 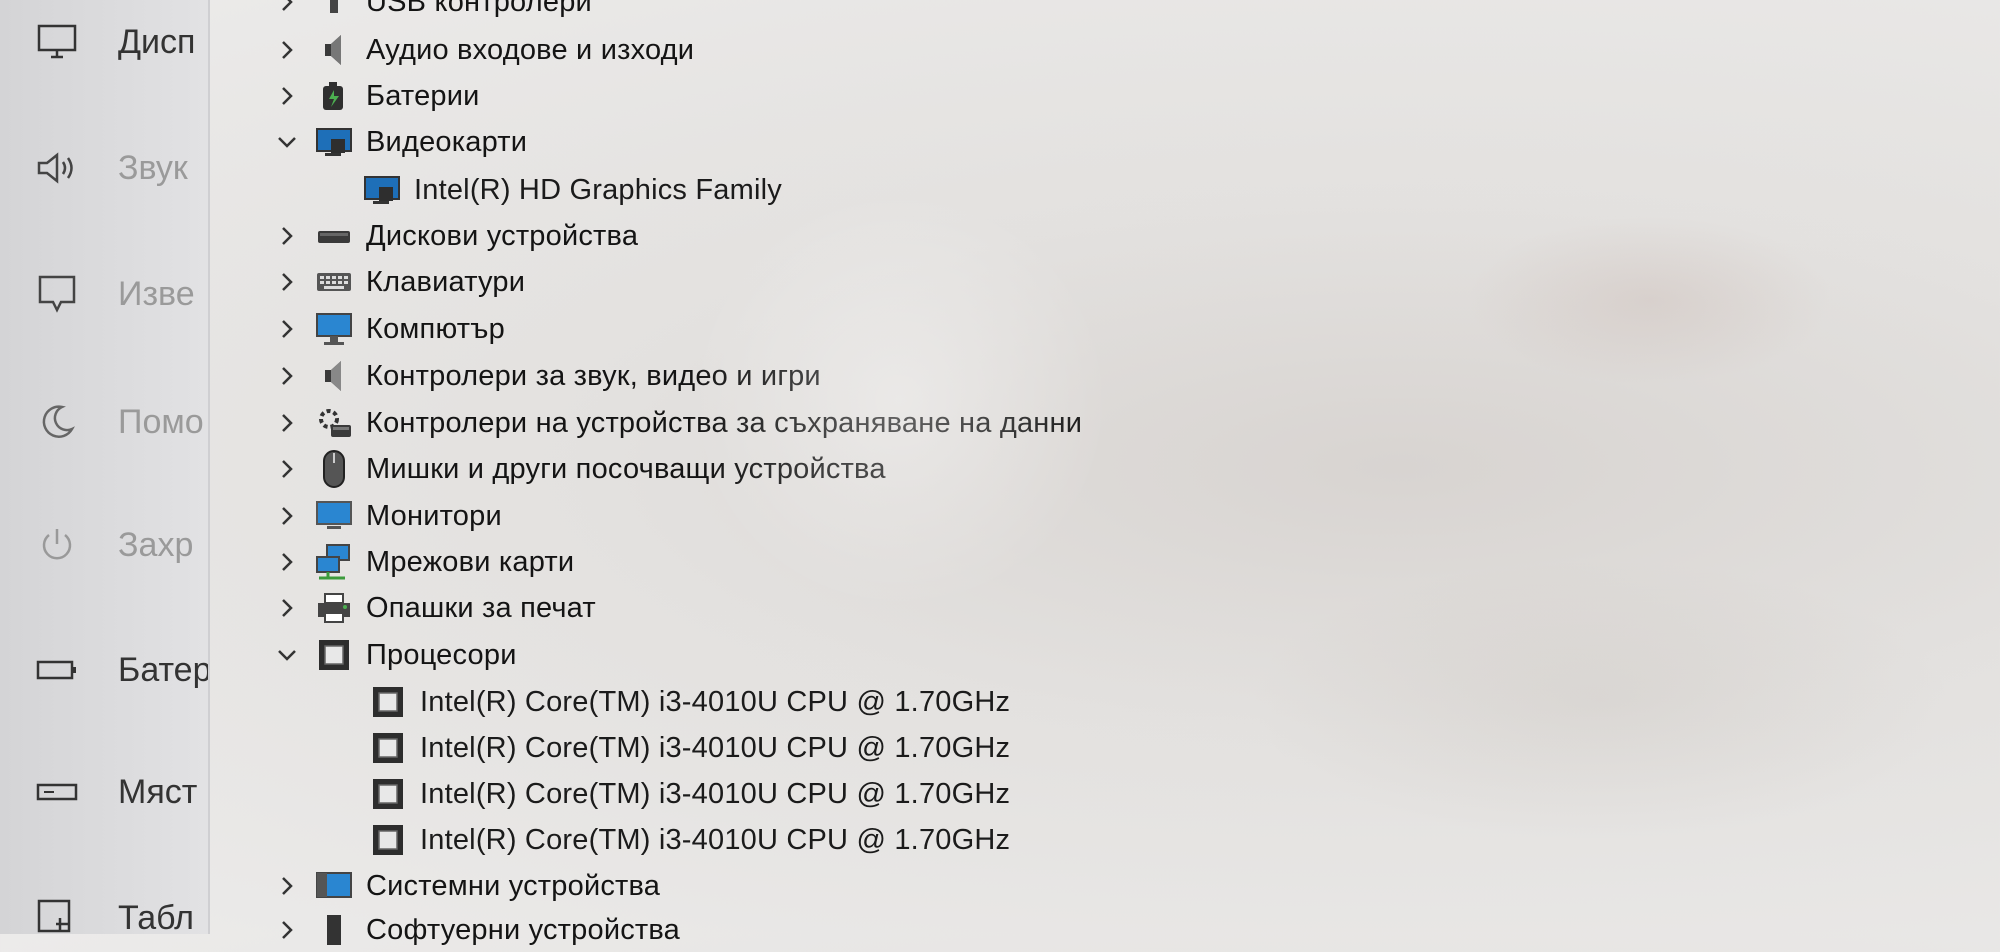 I want to click on software-device-icon, so click(x=334, y=930).